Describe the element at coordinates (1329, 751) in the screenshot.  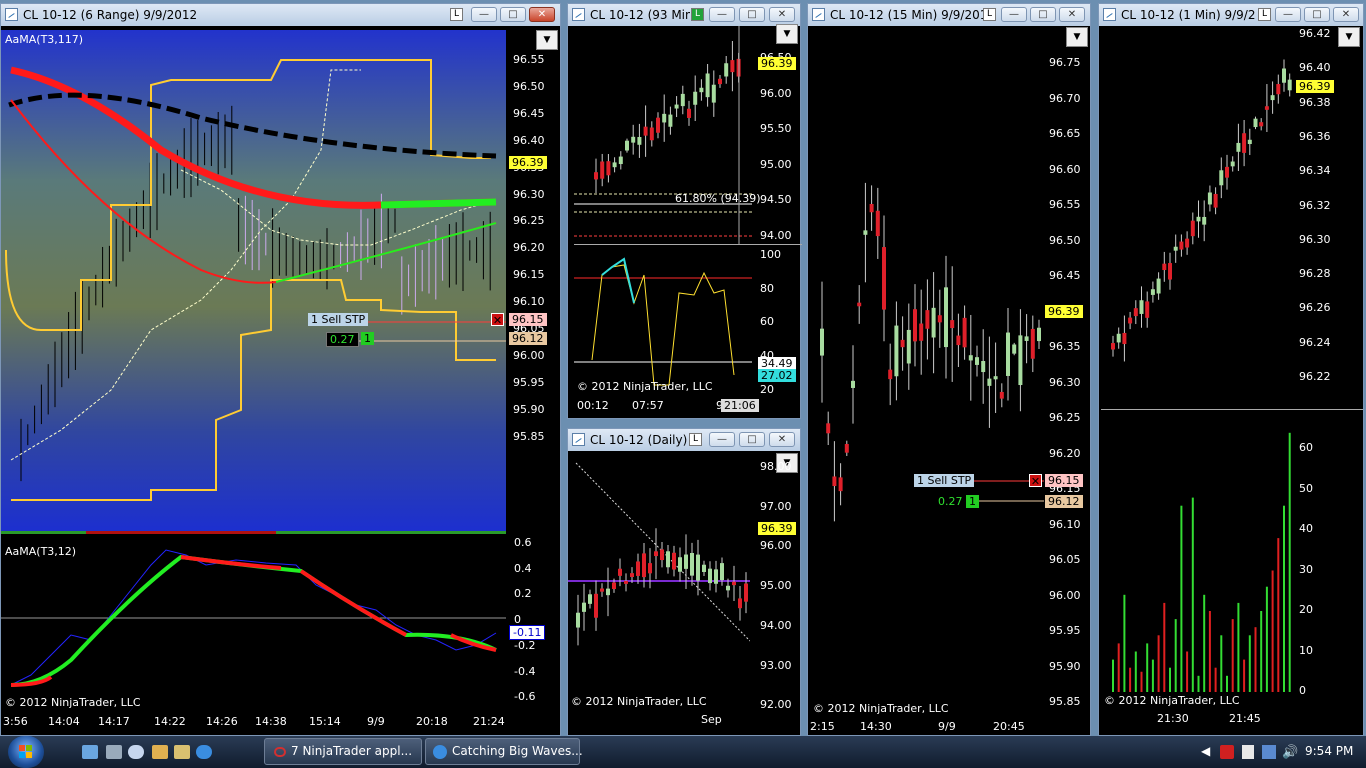
I see `clock: 9:54 PM` at that location.